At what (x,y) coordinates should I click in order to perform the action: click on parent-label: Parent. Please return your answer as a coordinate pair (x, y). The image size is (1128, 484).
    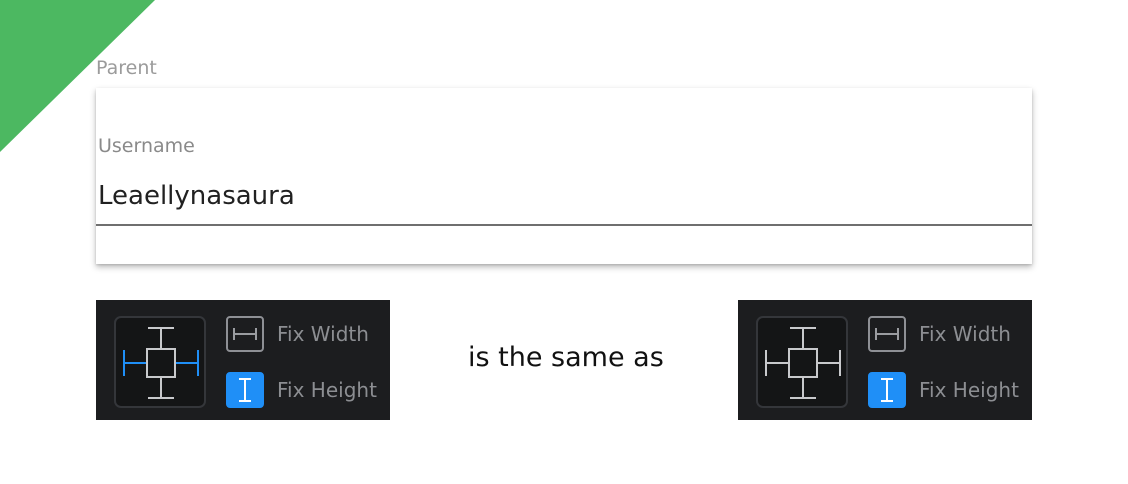
    Looking at the image, I should click on (126, 68).